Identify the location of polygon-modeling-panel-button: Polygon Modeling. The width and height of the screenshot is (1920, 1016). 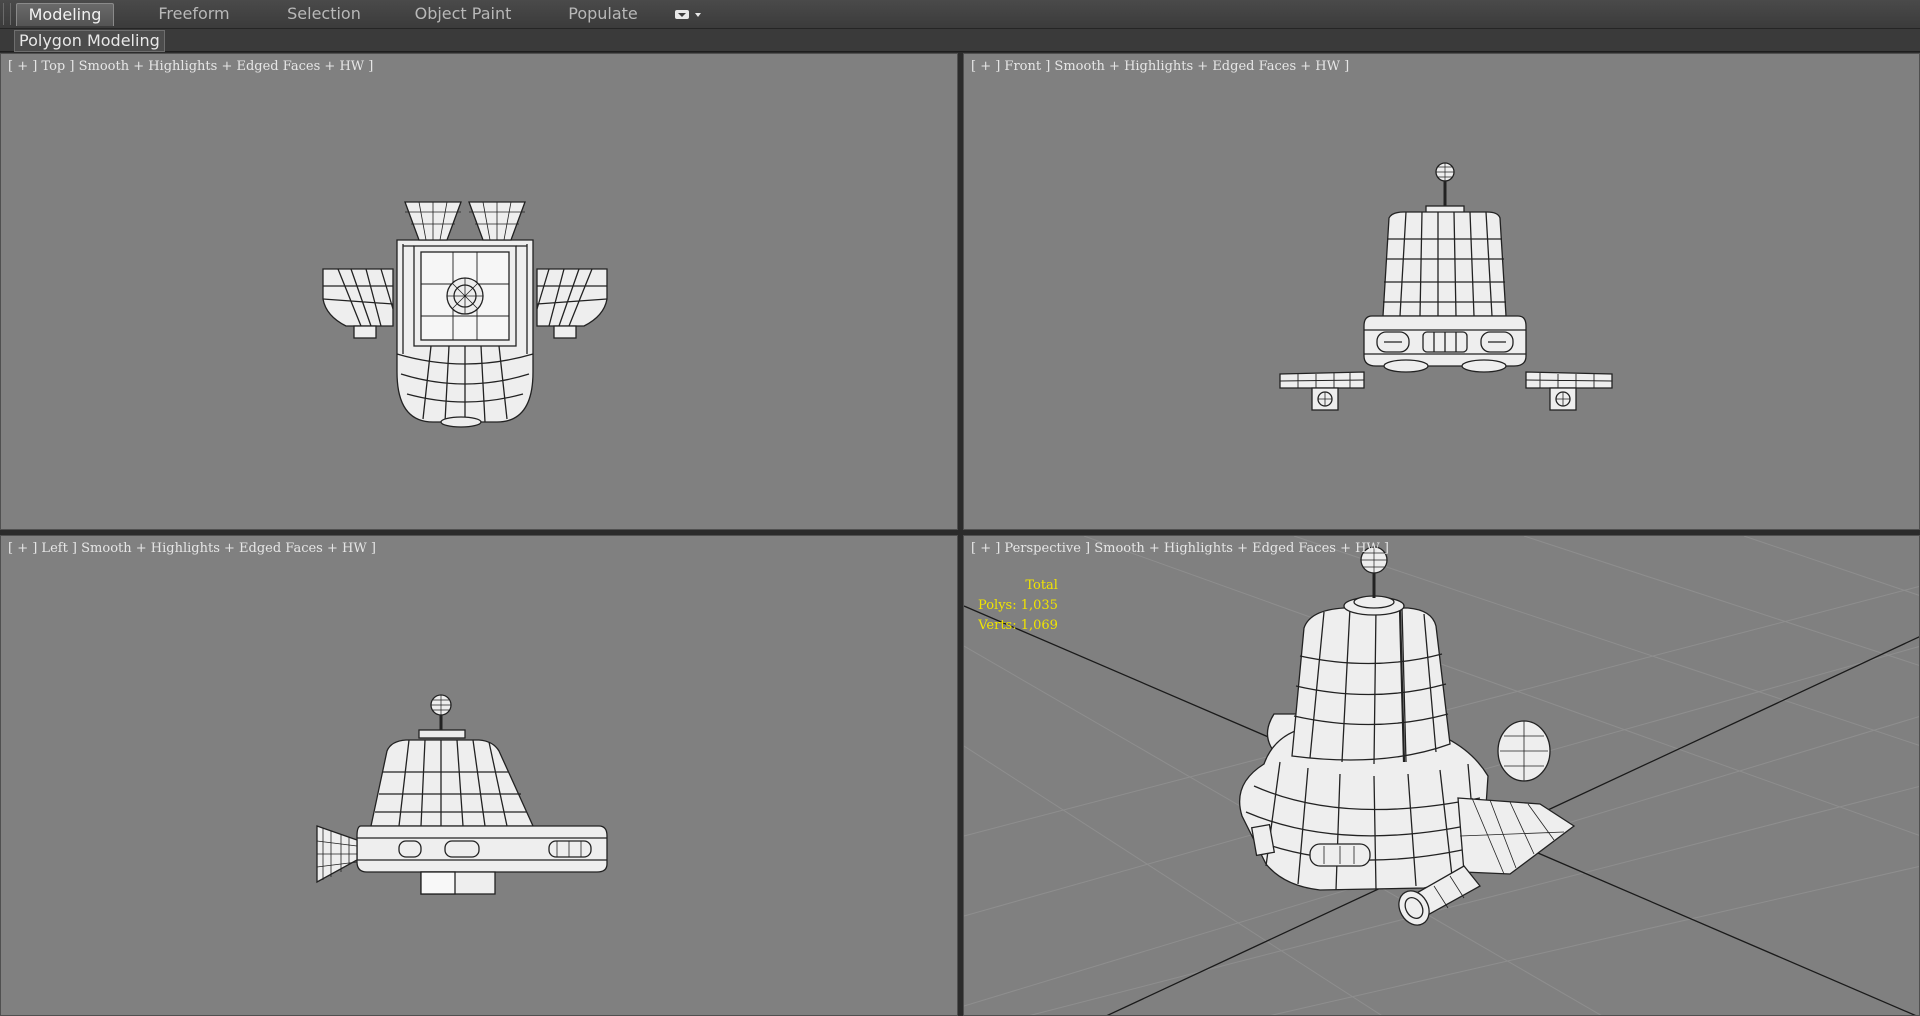
(89, 41).